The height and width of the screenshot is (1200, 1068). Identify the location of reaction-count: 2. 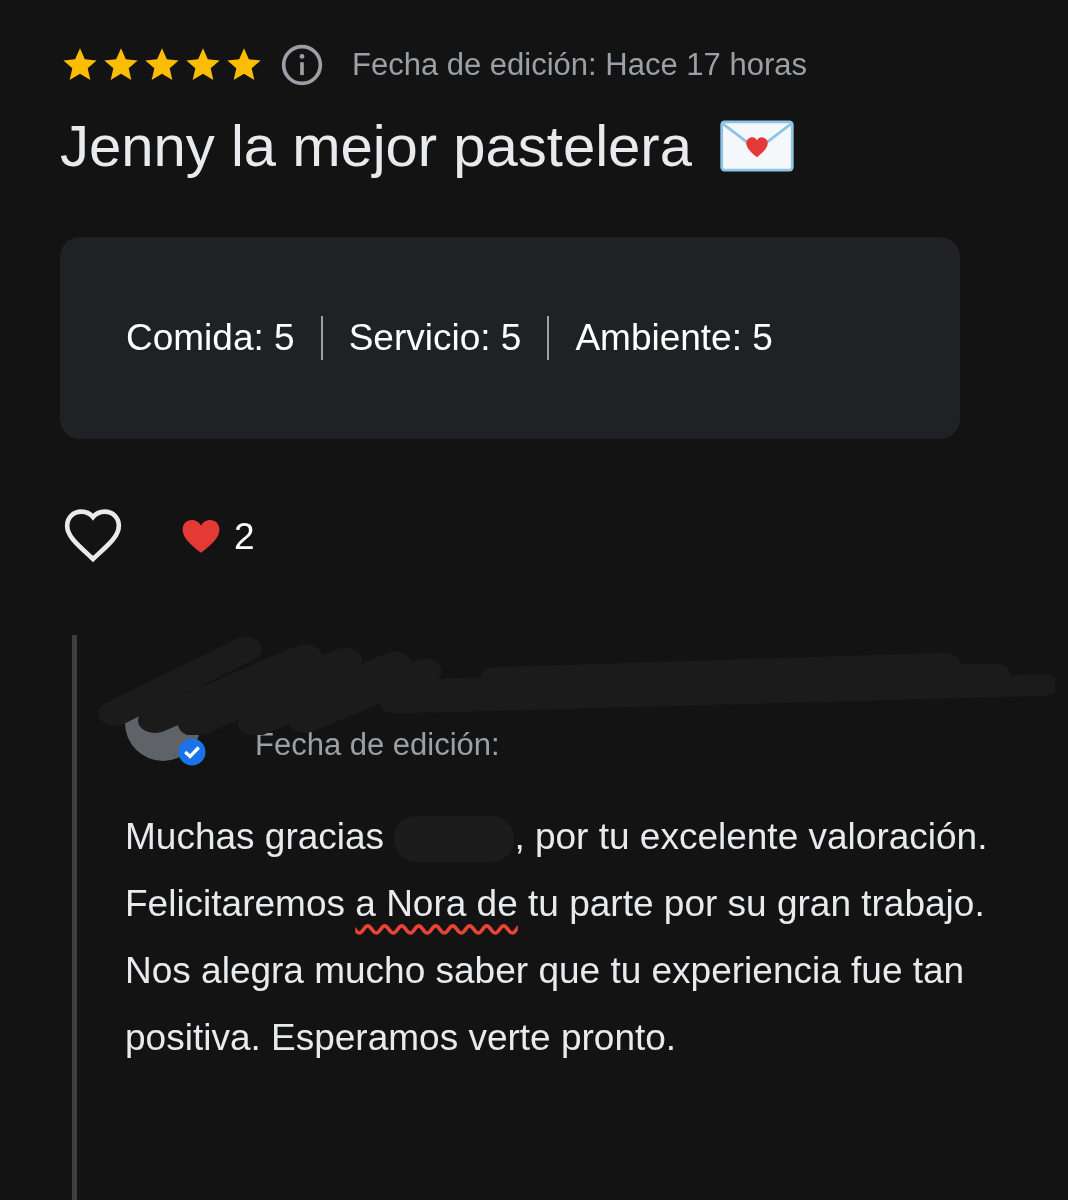
(244, 537).